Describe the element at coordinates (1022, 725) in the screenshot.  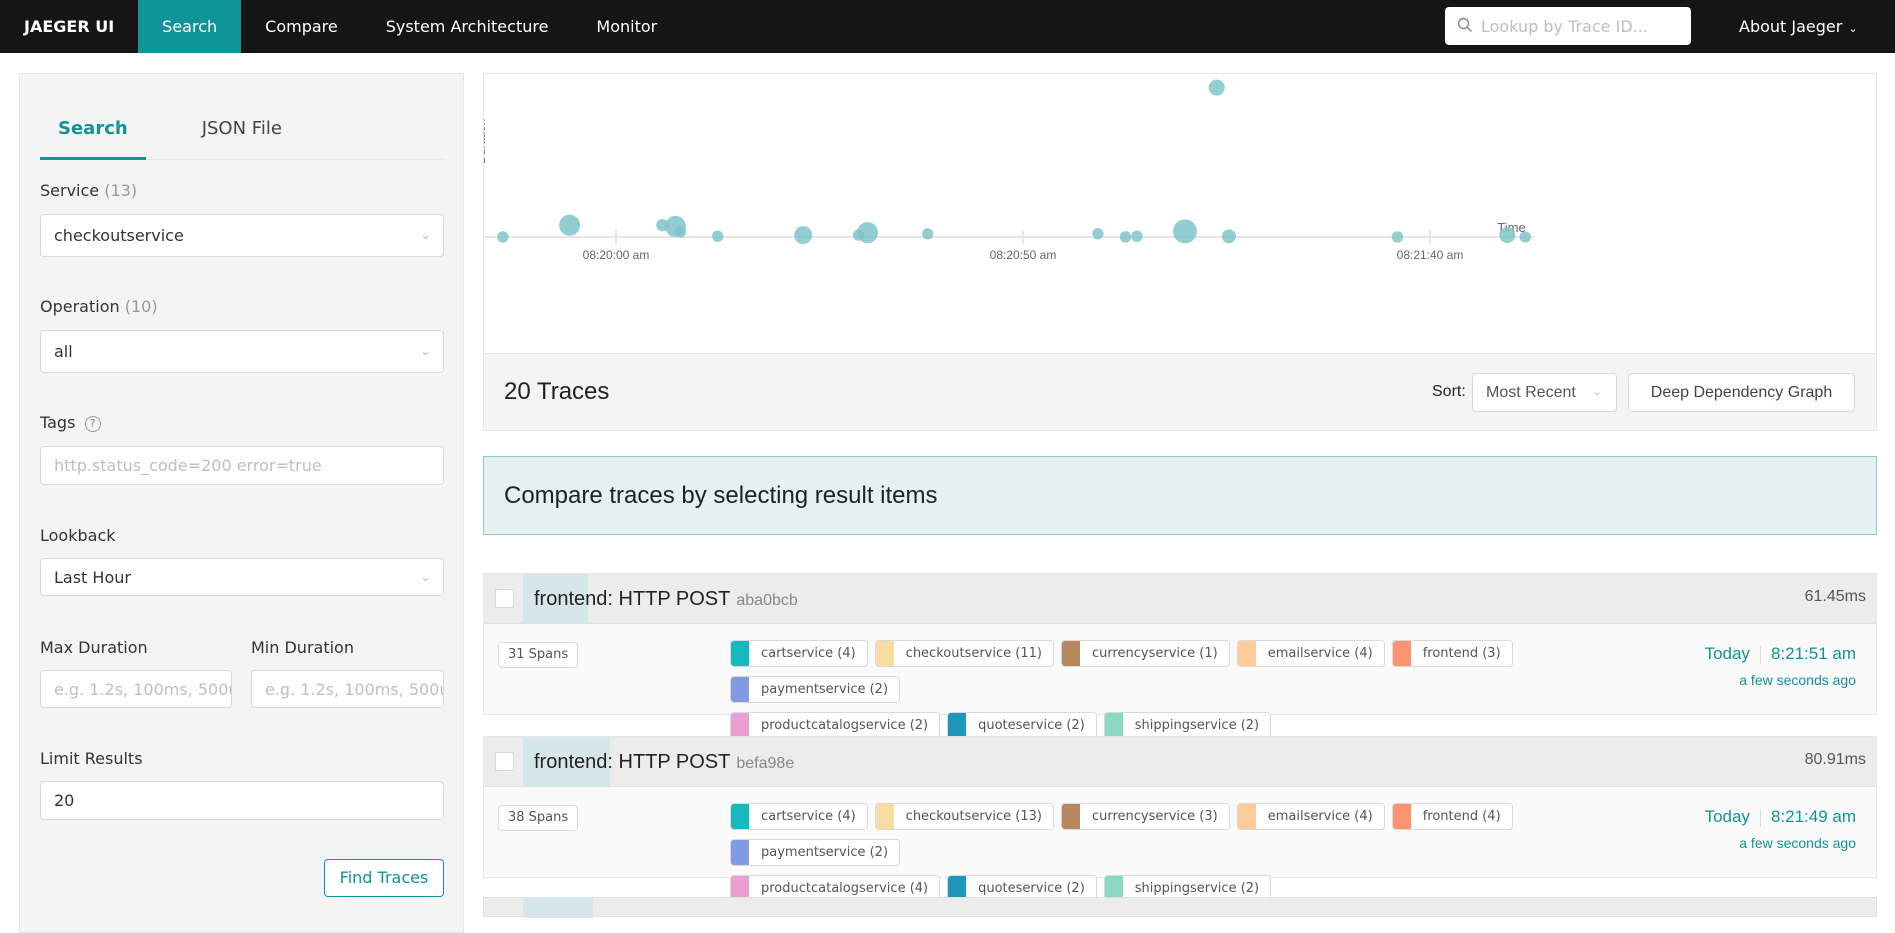
I see `service-tag: quoteservice (2)` at that location.